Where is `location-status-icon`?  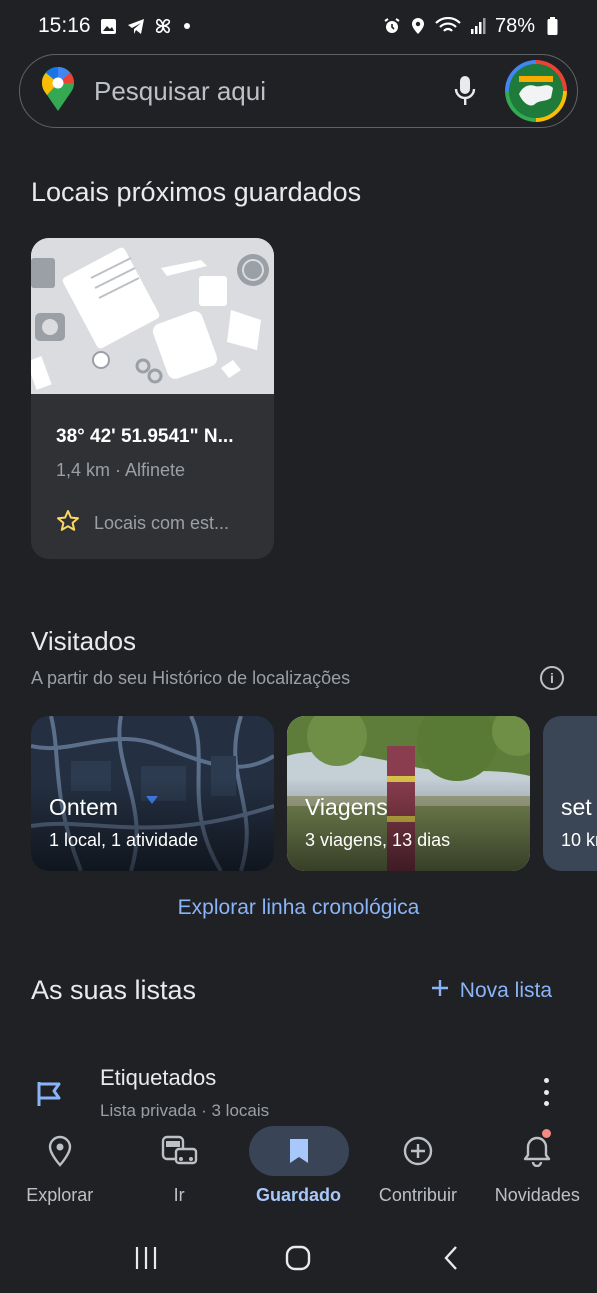
location-status-icon is located at coordinates (418, 26).